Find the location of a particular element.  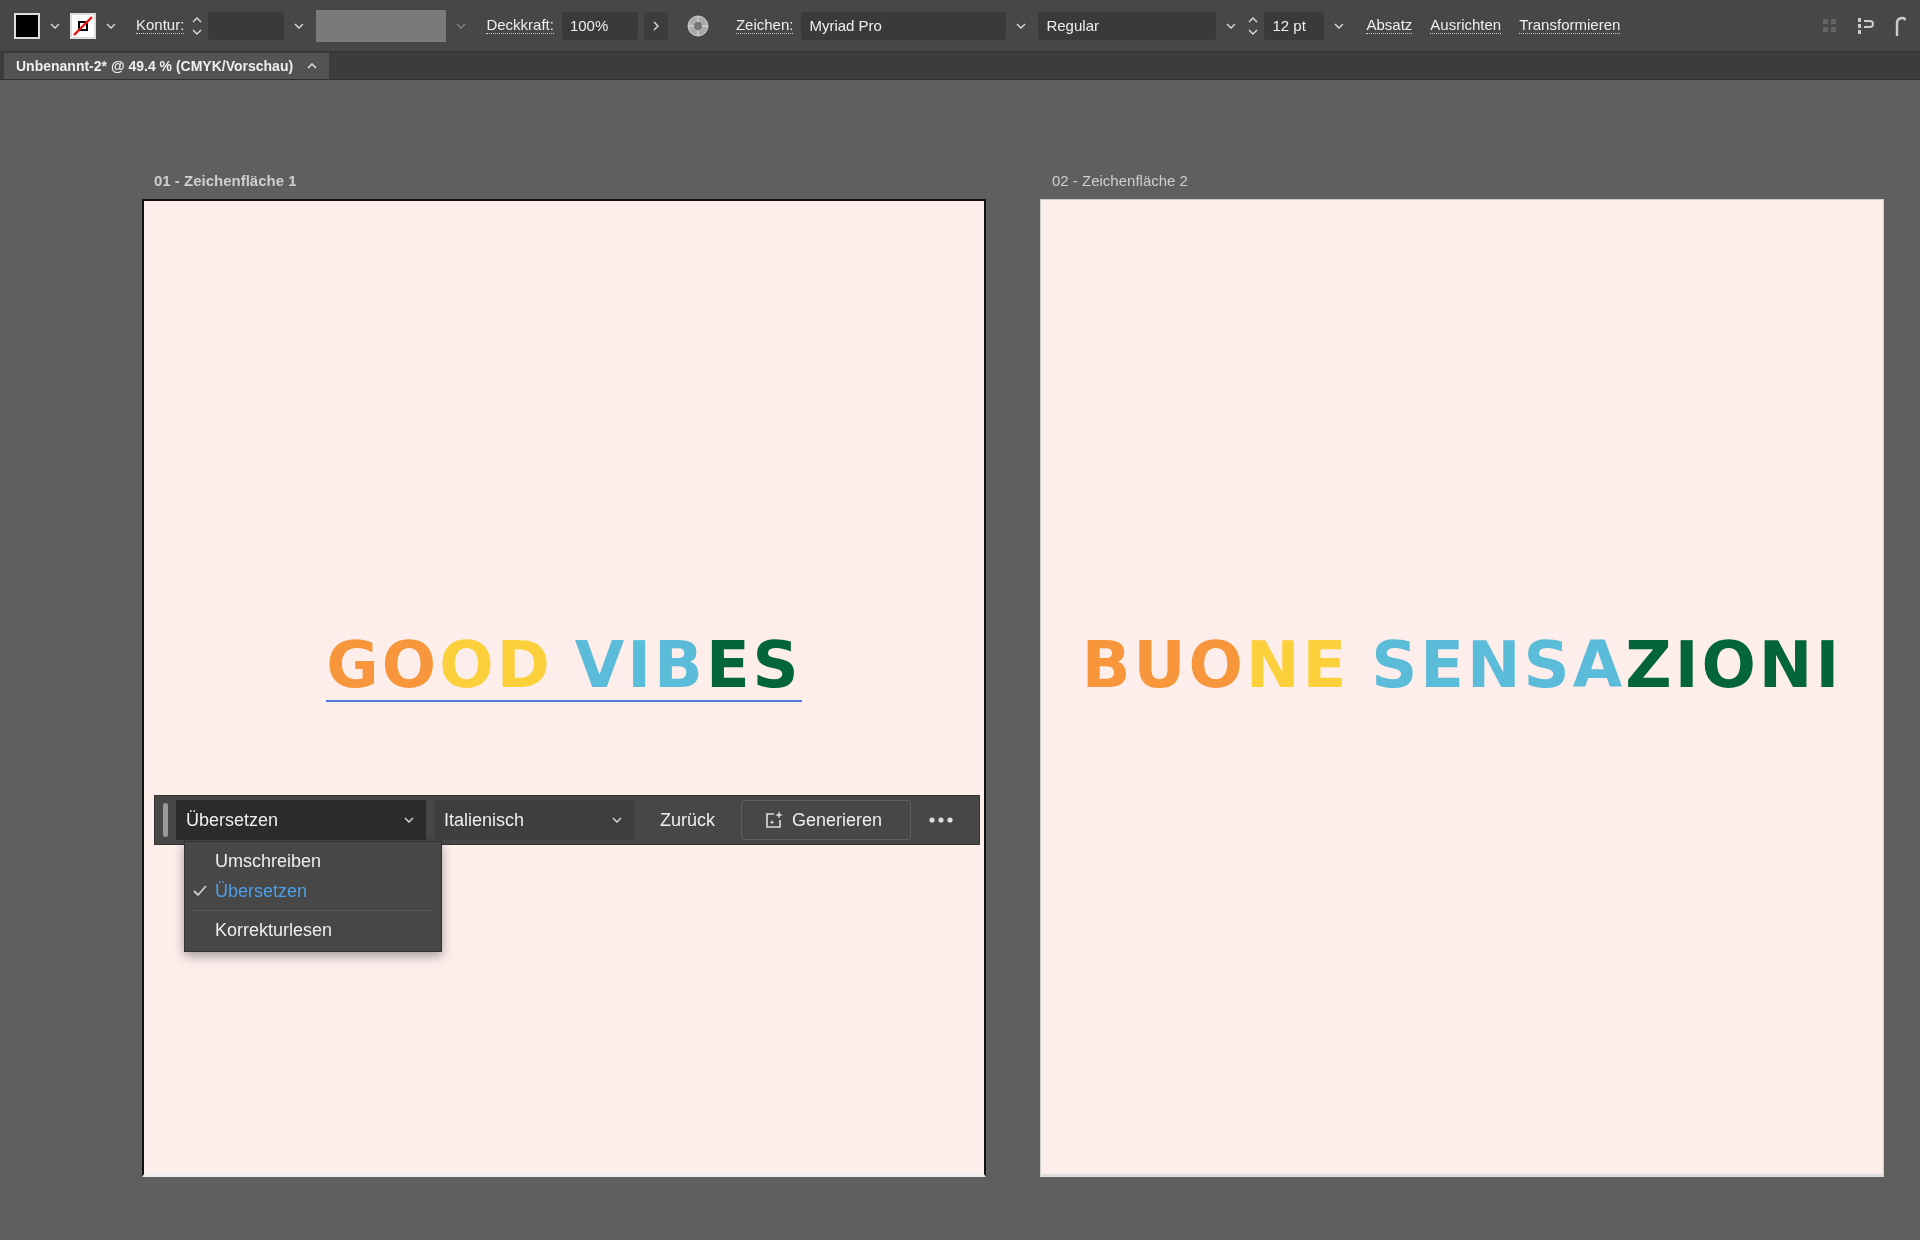

chevron-up-icon is located at coordinates (312, 66).